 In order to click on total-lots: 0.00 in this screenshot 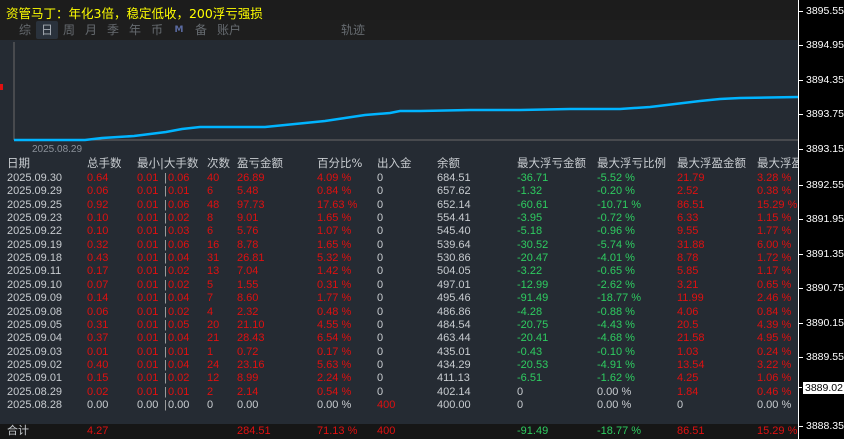, I will do `click(98, 404)`.